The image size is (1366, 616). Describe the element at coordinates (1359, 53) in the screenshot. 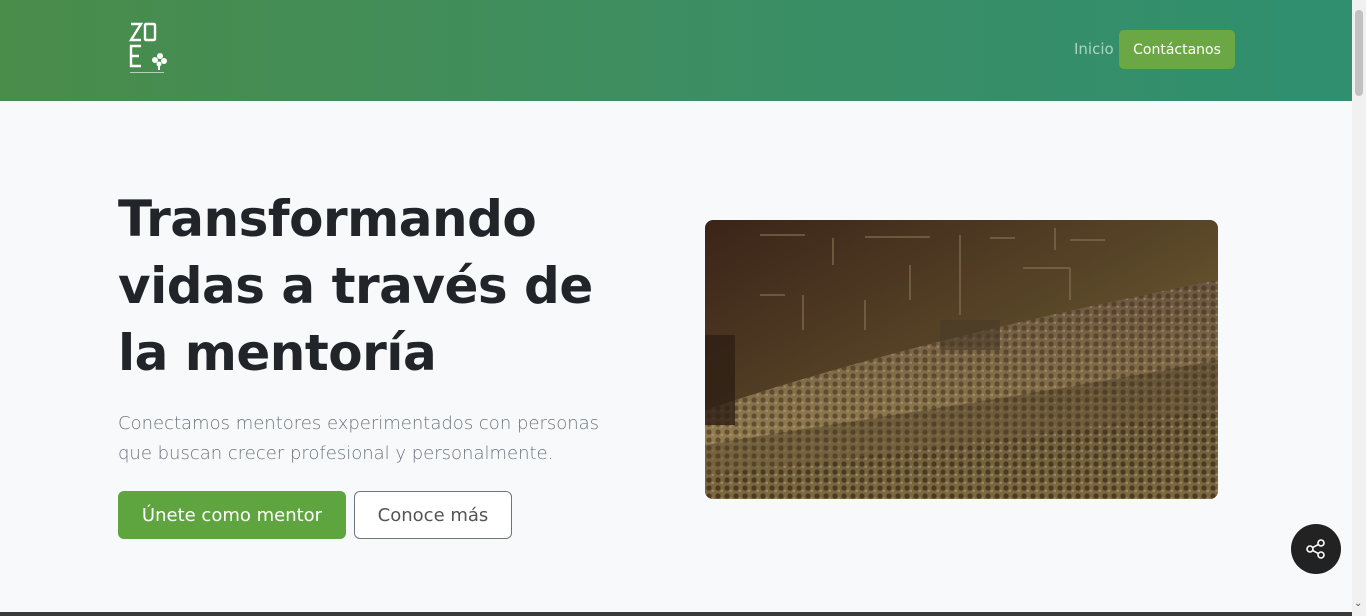

I see `scrollbar-thumb` at that location.